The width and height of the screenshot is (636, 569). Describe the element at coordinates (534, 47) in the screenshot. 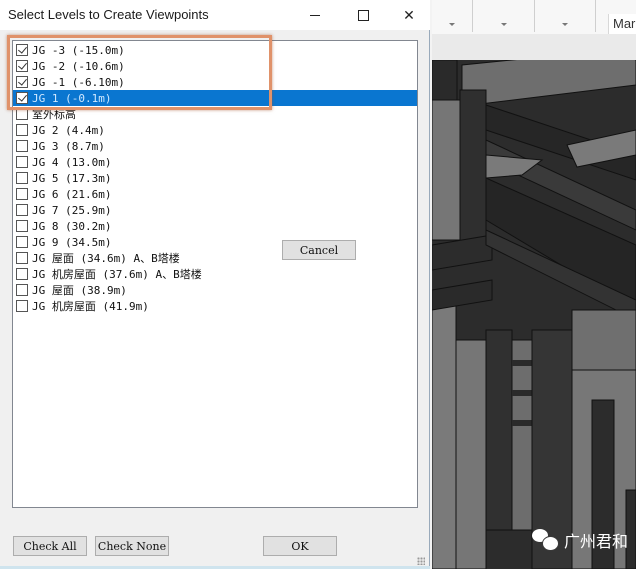

I see `ribbon-band` at that location.